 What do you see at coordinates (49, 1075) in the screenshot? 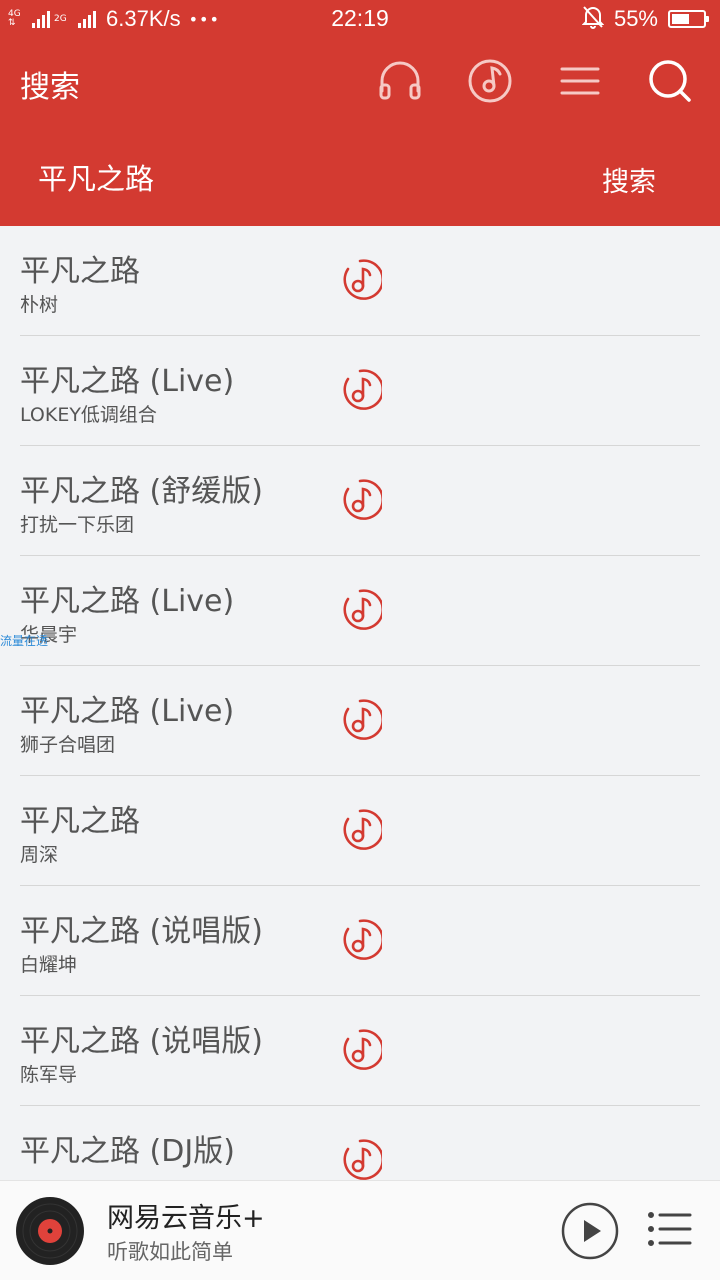
I see `song-artist: 陈军导` at bounding box center [49, 1075].